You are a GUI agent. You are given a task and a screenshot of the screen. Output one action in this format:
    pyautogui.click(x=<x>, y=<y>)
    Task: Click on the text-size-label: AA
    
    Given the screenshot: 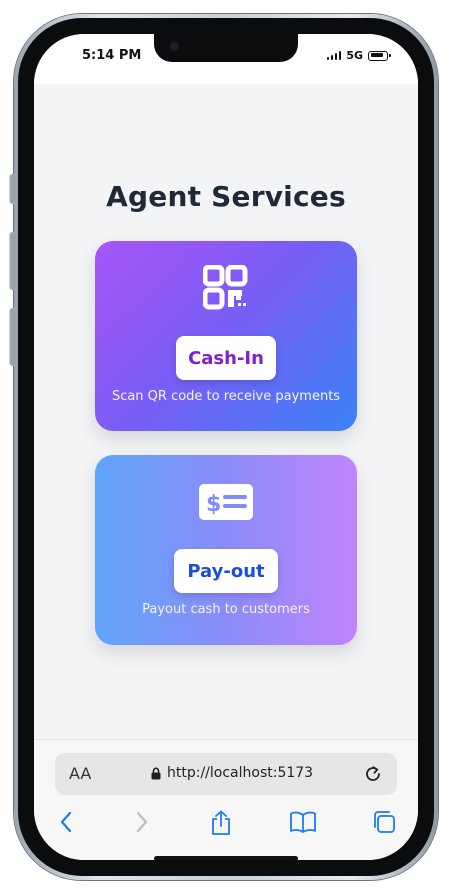 What is the action you would take?
    pyautogui.click(x=80, y=773)
    